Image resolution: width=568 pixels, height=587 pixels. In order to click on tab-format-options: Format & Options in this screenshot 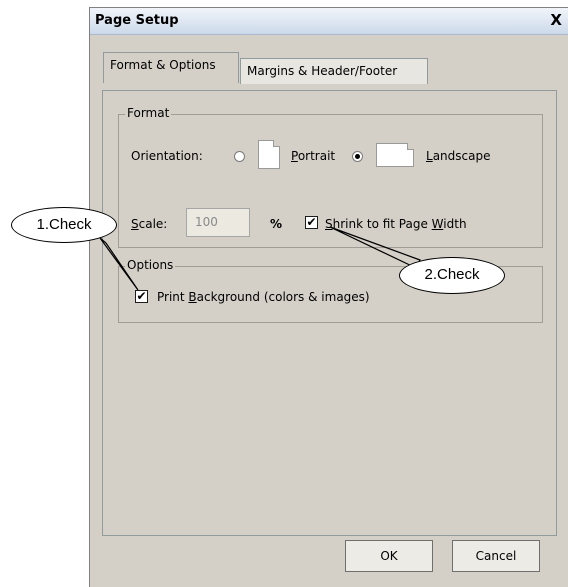, I will do `click(171, 67)`.